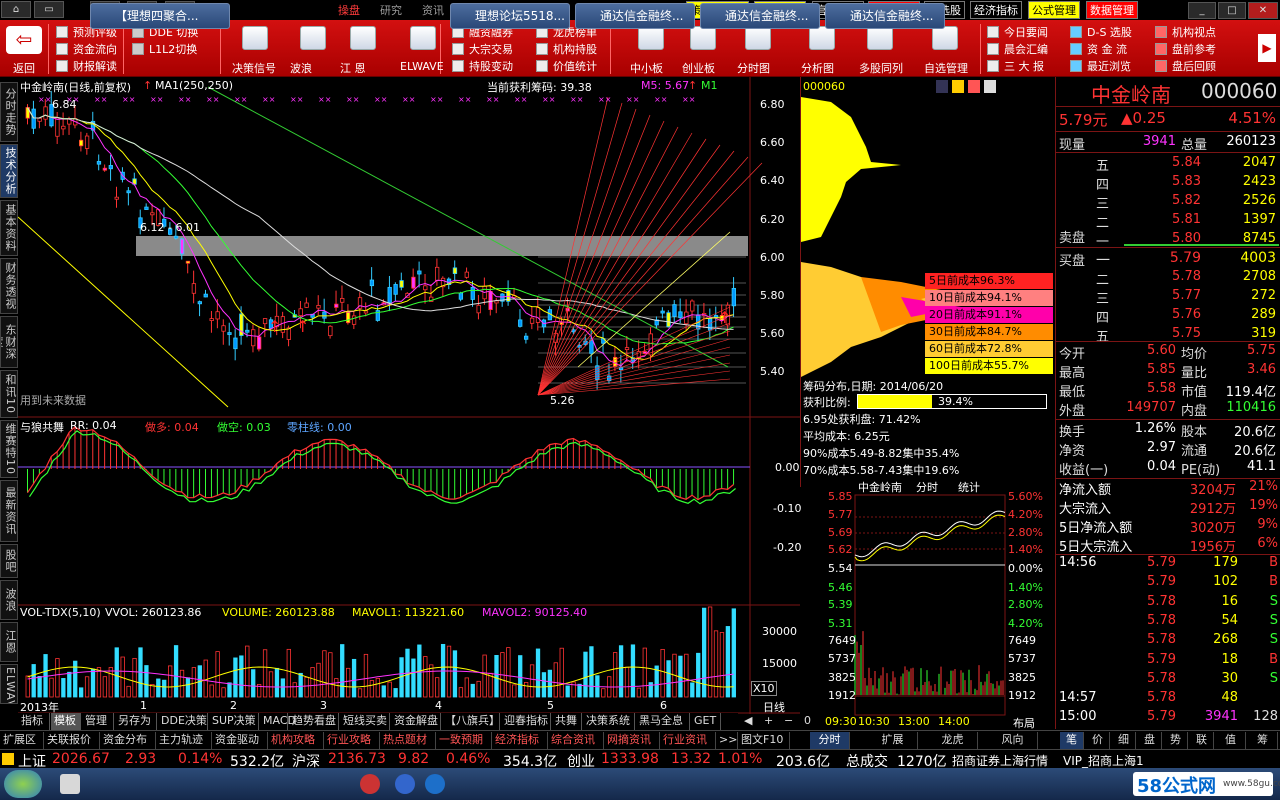 The height and width of the screenshot is (800, 1280). What do you see at coordinates (698, 68) in the screenshot?
I see `toolbar-tool-button: 创业板` at bounding box center [698, 68].